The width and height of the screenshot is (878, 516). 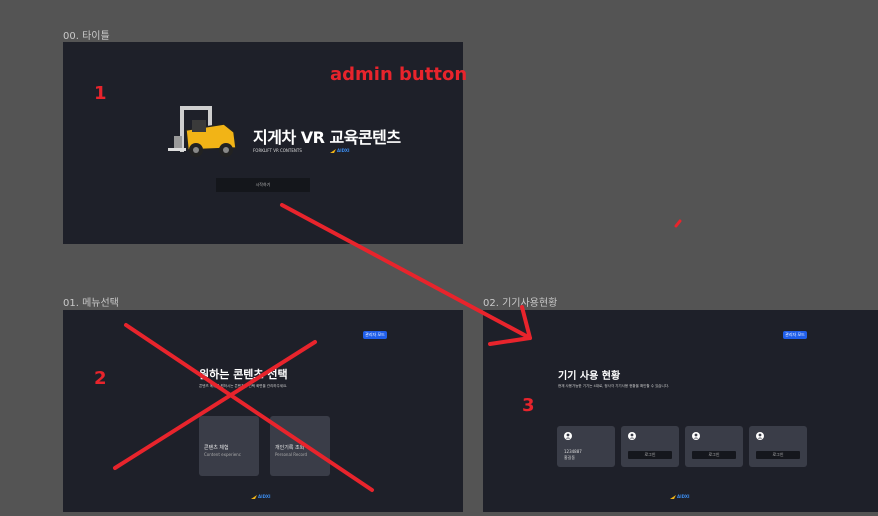 What do you see at coordinates (100, 93) in the screenshot?
I see `annotation-number-1: 1` at bounding box center [100, 93].